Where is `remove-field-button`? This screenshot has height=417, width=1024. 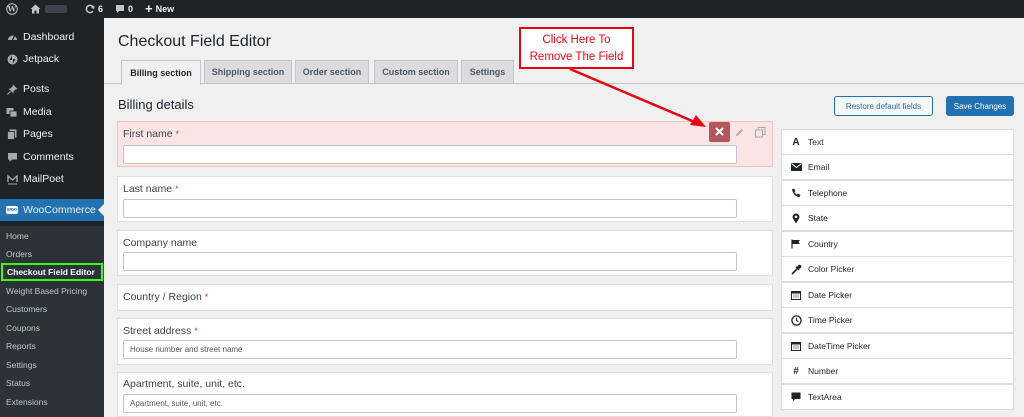 remove-field-button is located at coordinates (719, 132).